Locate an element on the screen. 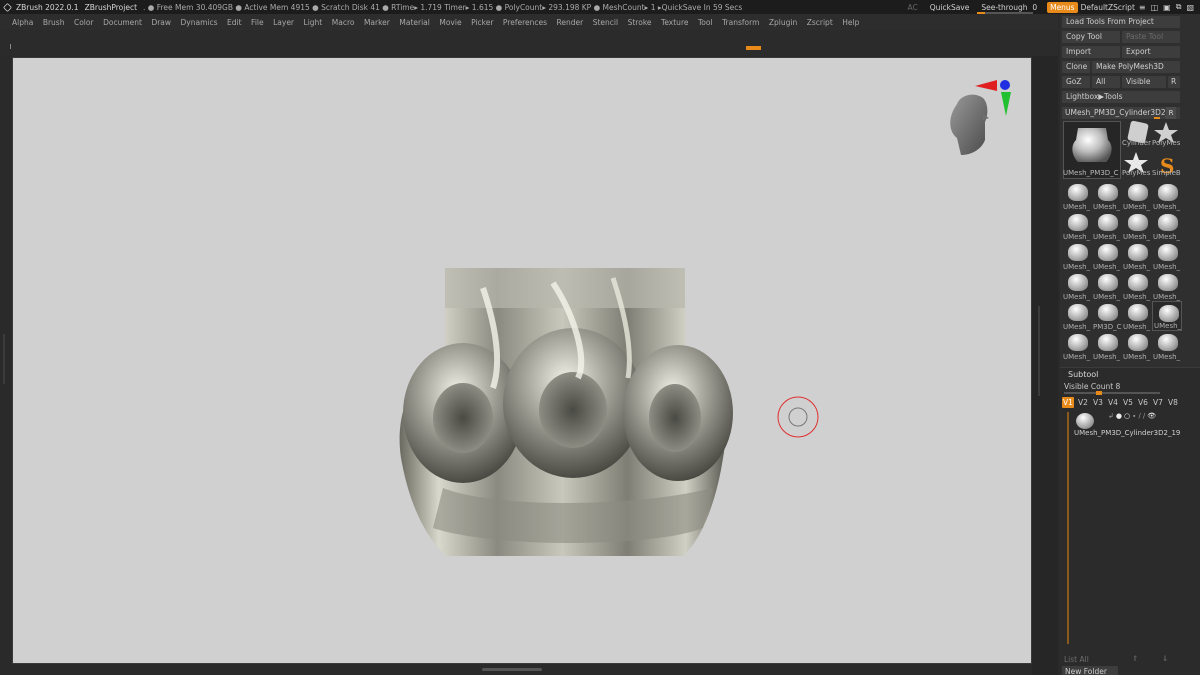 This screenshot has height=675, width=1200. restore-icon: ⧉ is located at coordinates (1179, 7).